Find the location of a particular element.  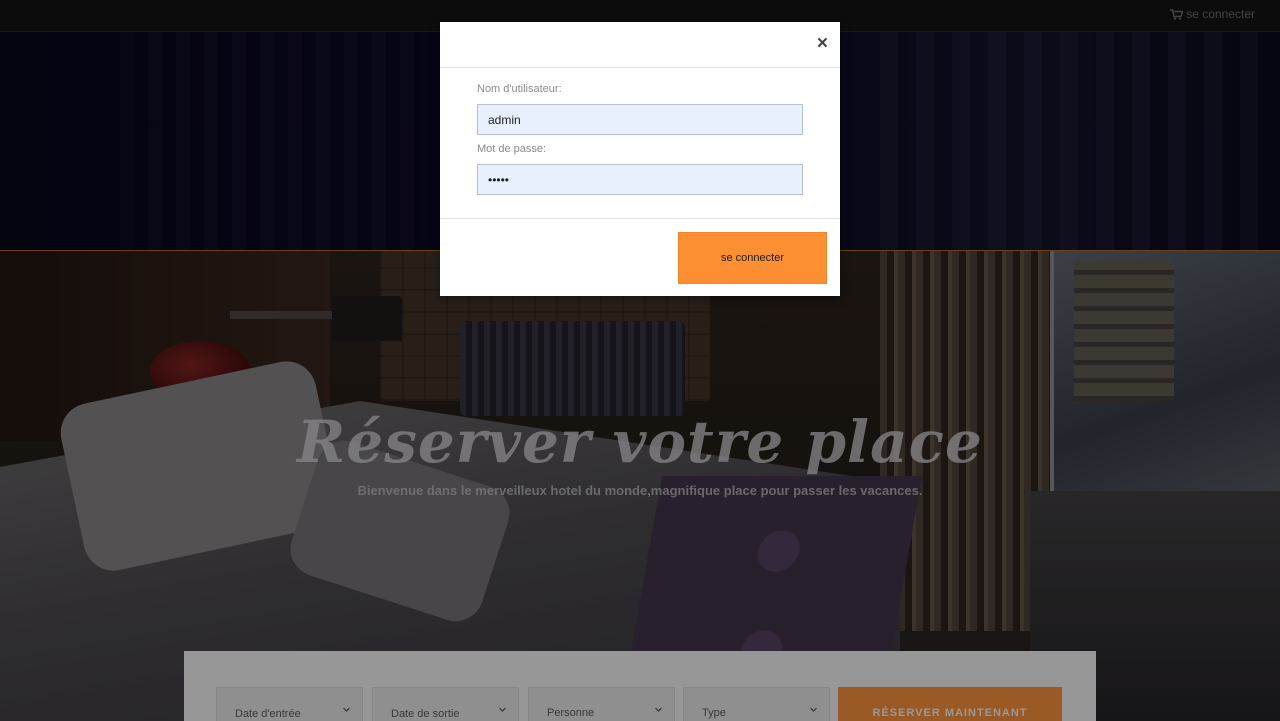

modal-body: Nom d'utilisateur: Mot de passe: is located at coordinates (640, 143).